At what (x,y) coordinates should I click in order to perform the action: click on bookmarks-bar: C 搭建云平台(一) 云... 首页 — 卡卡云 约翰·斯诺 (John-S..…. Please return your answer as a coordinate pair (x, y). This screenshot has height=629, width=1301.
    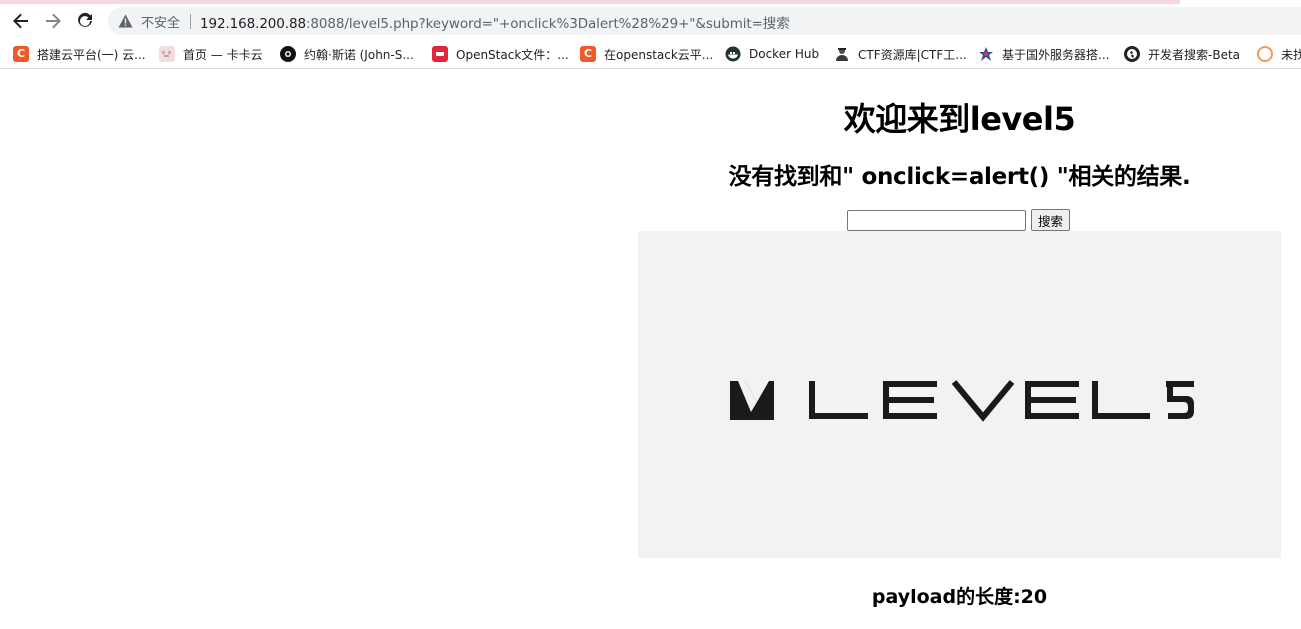
    Looking at the image, I should click on (650, 54).